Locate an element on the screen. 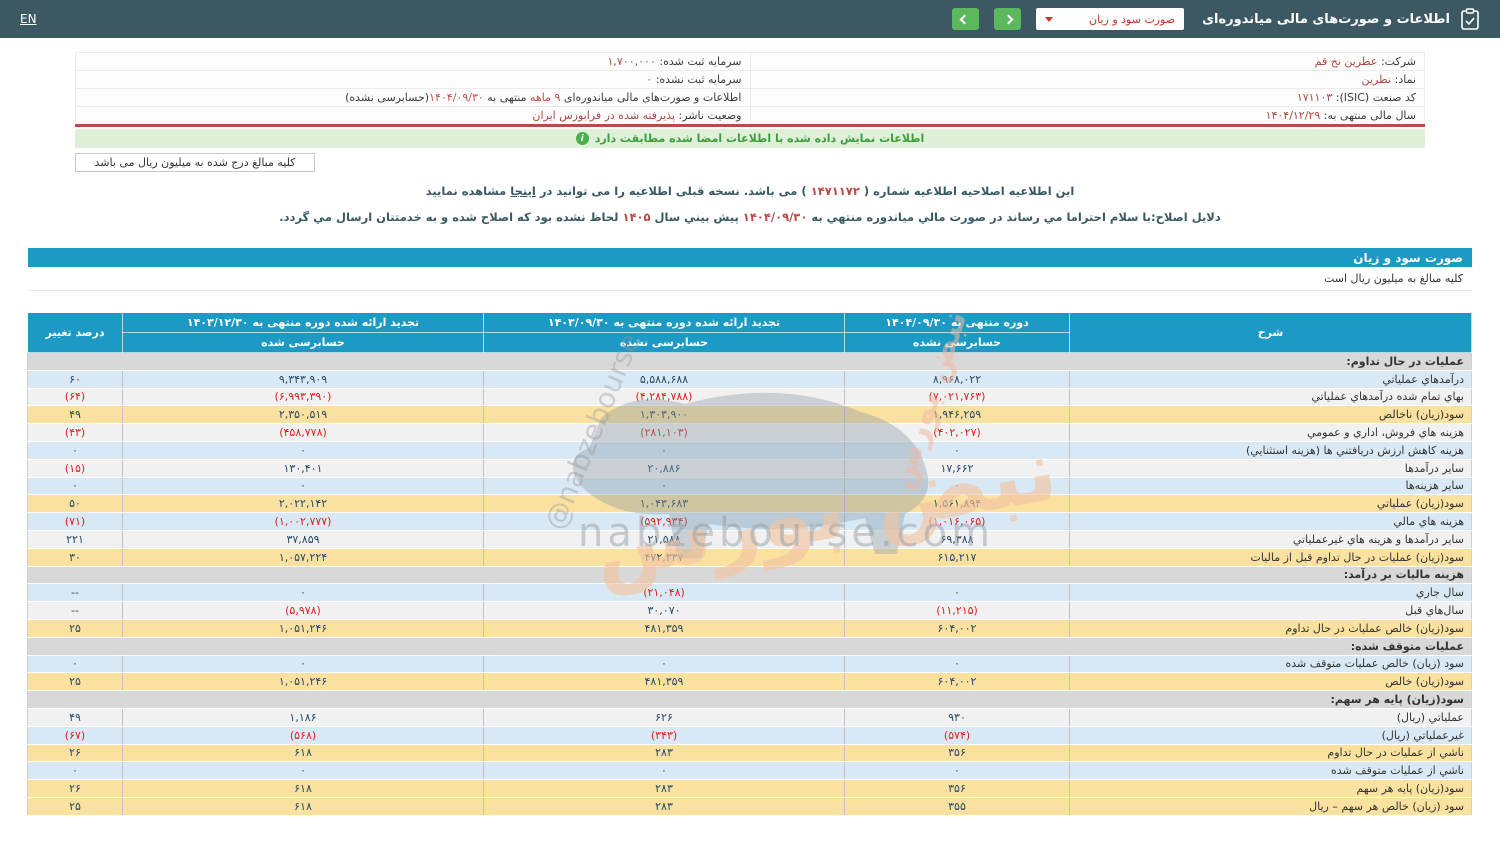 The width and height of the screenshot is (1500, 843). section-label: سود(زیان) پایه هر سهم: is located at coordinates (749, 699).